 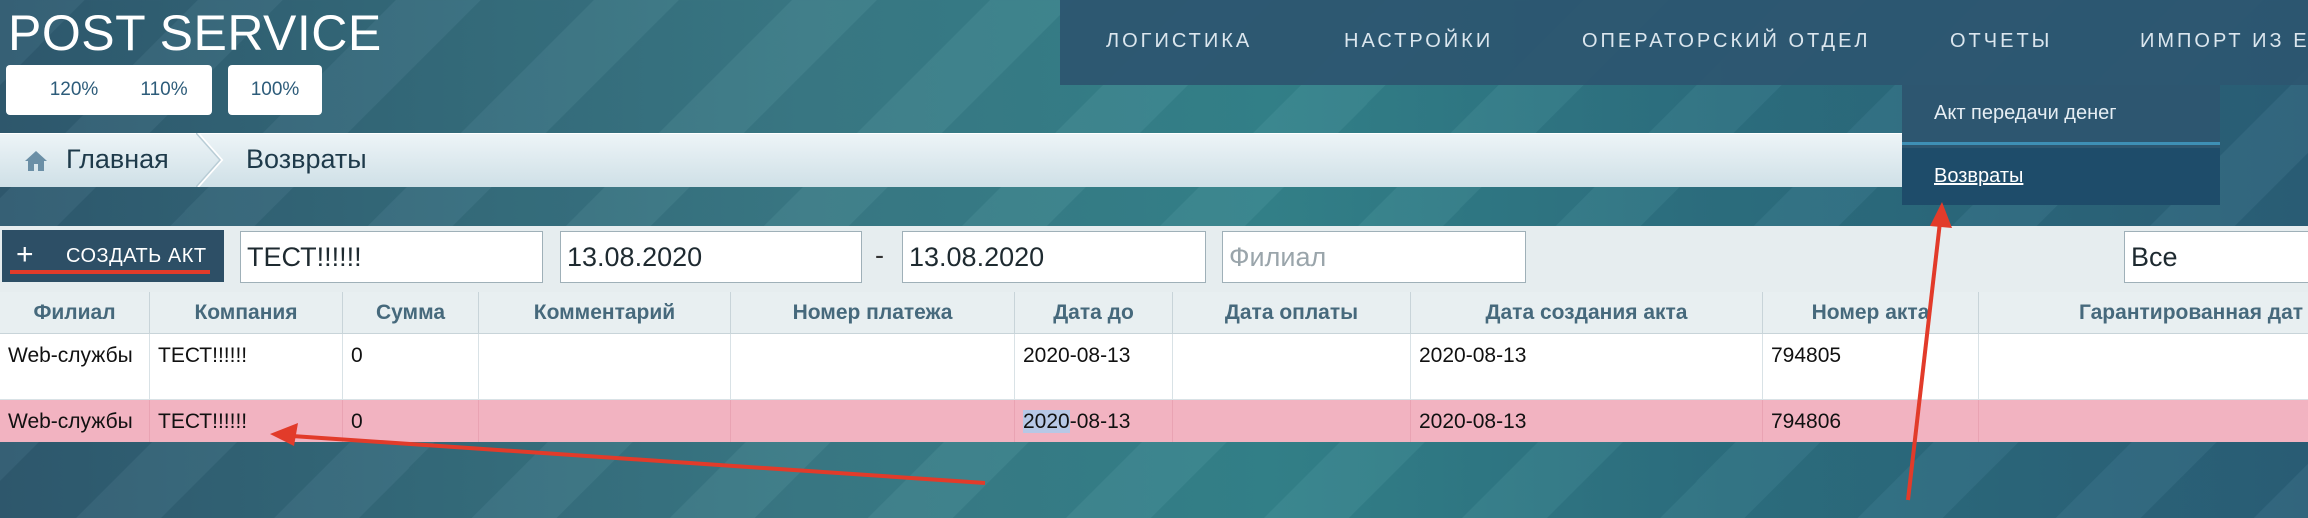 I want to click on dropdown-item-returns: Возвраты, so click(x=2061, y=176).